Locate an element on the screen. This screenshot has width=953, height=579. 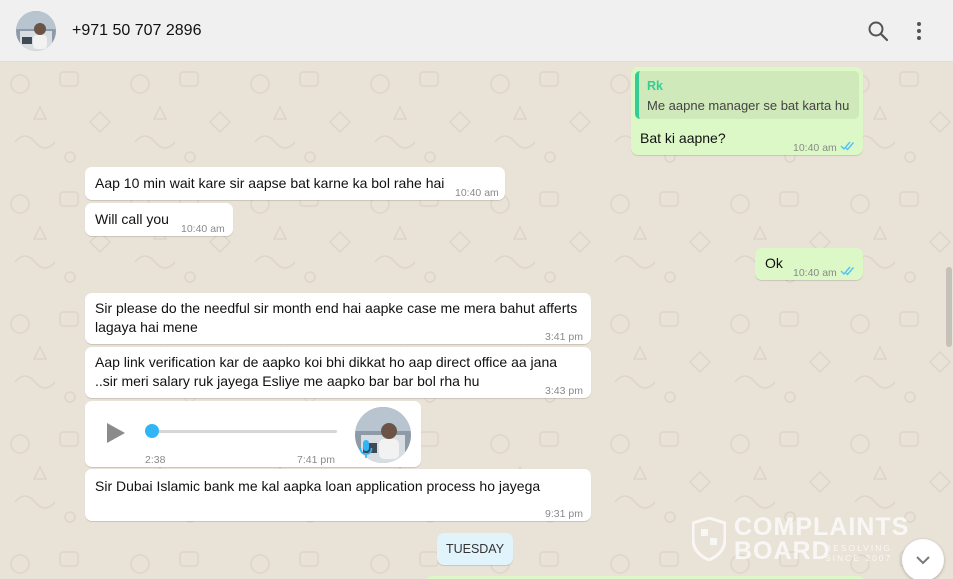
audio-scrubber-handle is located at coordinates (152, 431).